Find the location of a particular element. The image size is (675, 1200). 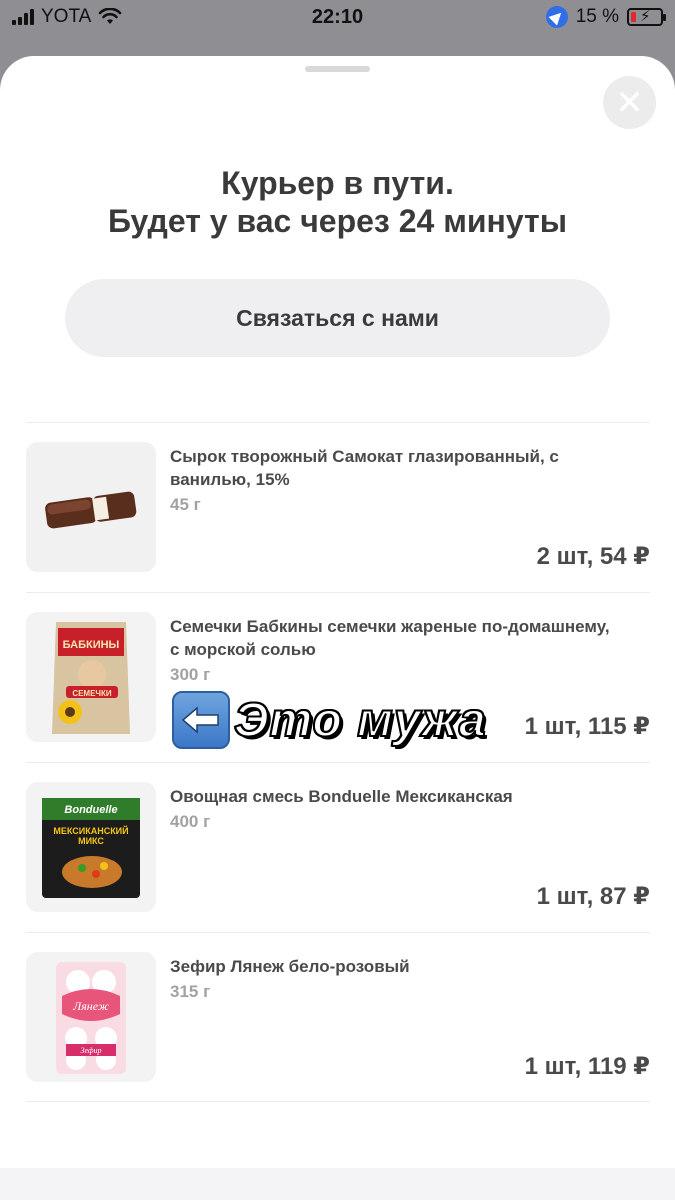

sheet-grabber is located at coordinates (337, 69).